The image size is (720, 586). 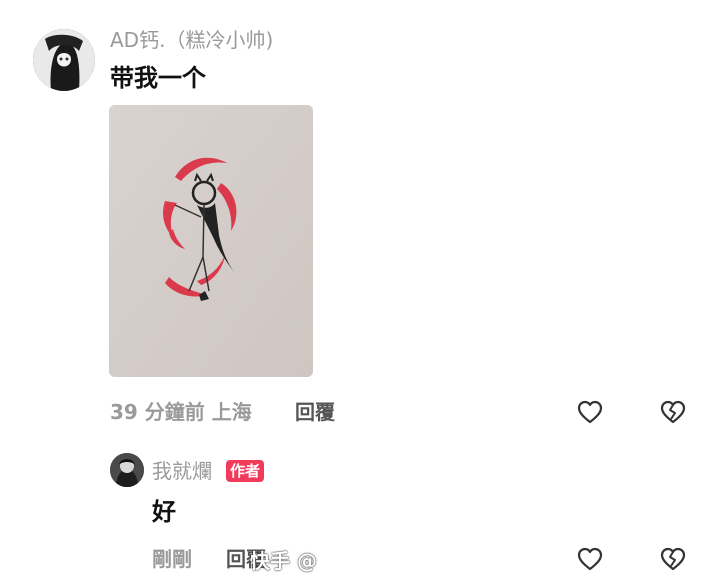 What do you see at coordinates (164, 512) in the screenshot?
I see `reply-text: 好` at bounding box center [164, 512].